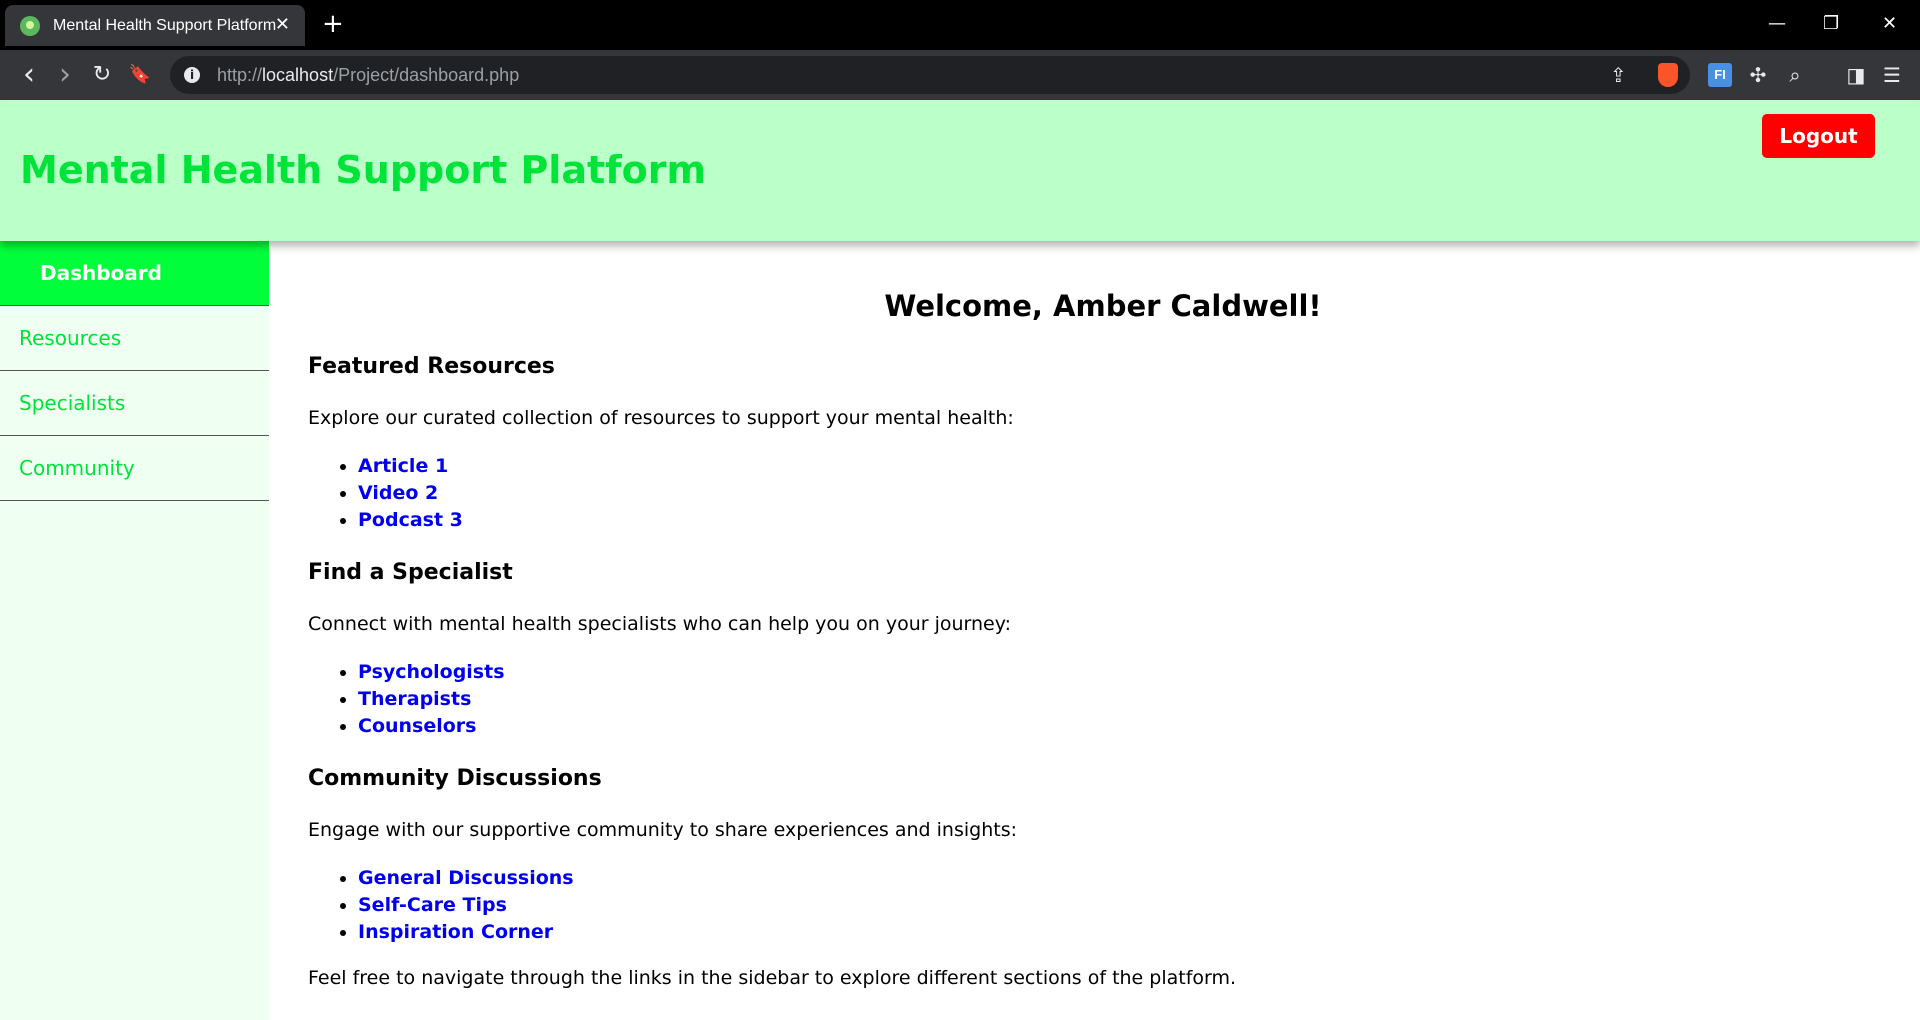 The height and width of the screenshot is (1020, 1920). Describe the element at coordinates (29, 75) in the screenshot. I see `back-icon: ‹` at that location.